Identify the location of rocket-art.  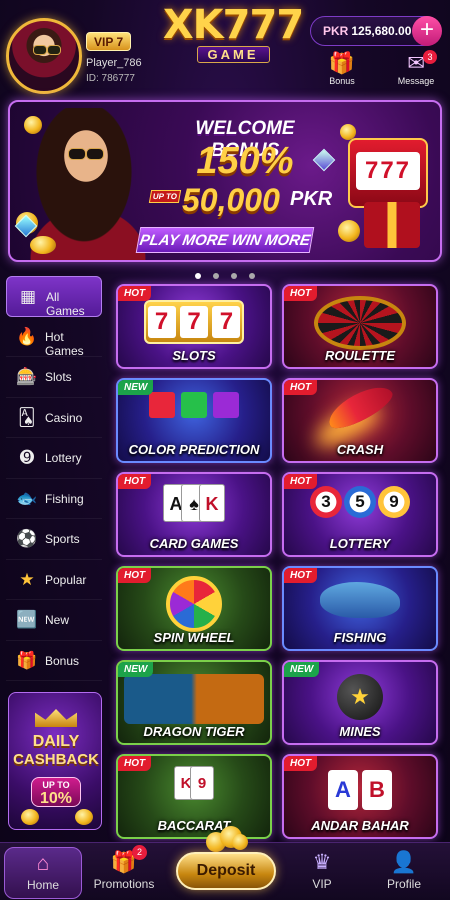
(360, 413).